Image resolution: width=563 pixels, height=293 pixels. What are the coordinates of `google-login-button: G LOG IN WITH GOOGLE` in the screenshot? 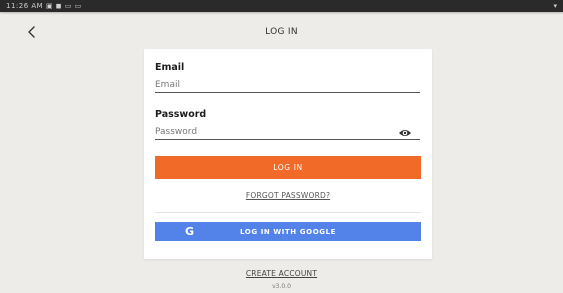 It's located at (288, 231).